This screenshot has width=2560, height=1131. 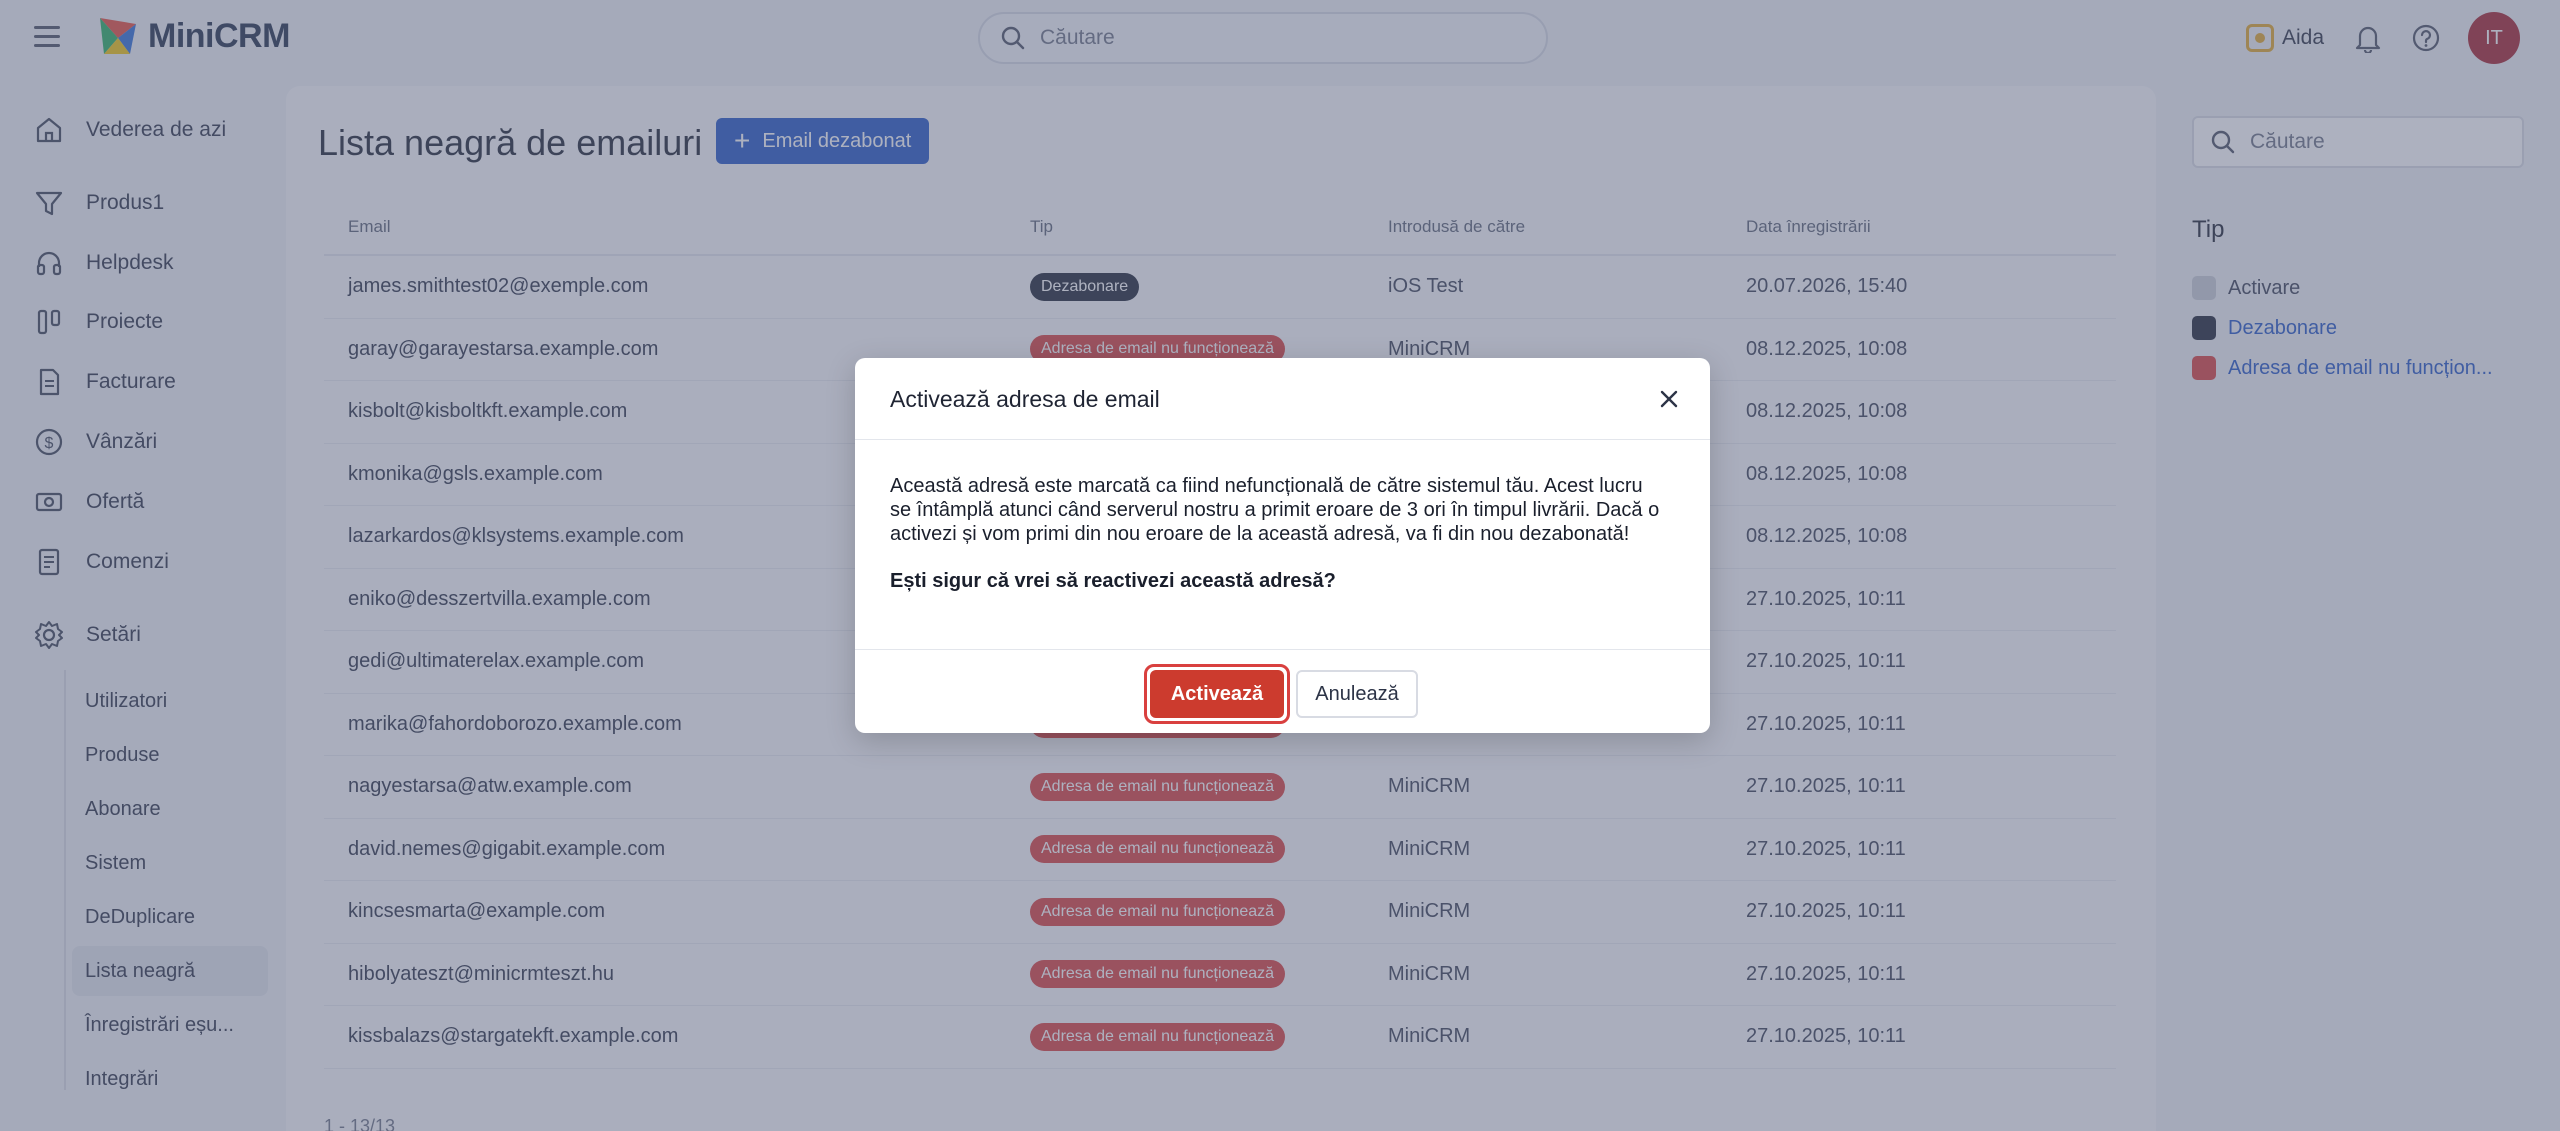 I want to click on dialog-footer: Activează Anulează, so click(x=1282, y=691).